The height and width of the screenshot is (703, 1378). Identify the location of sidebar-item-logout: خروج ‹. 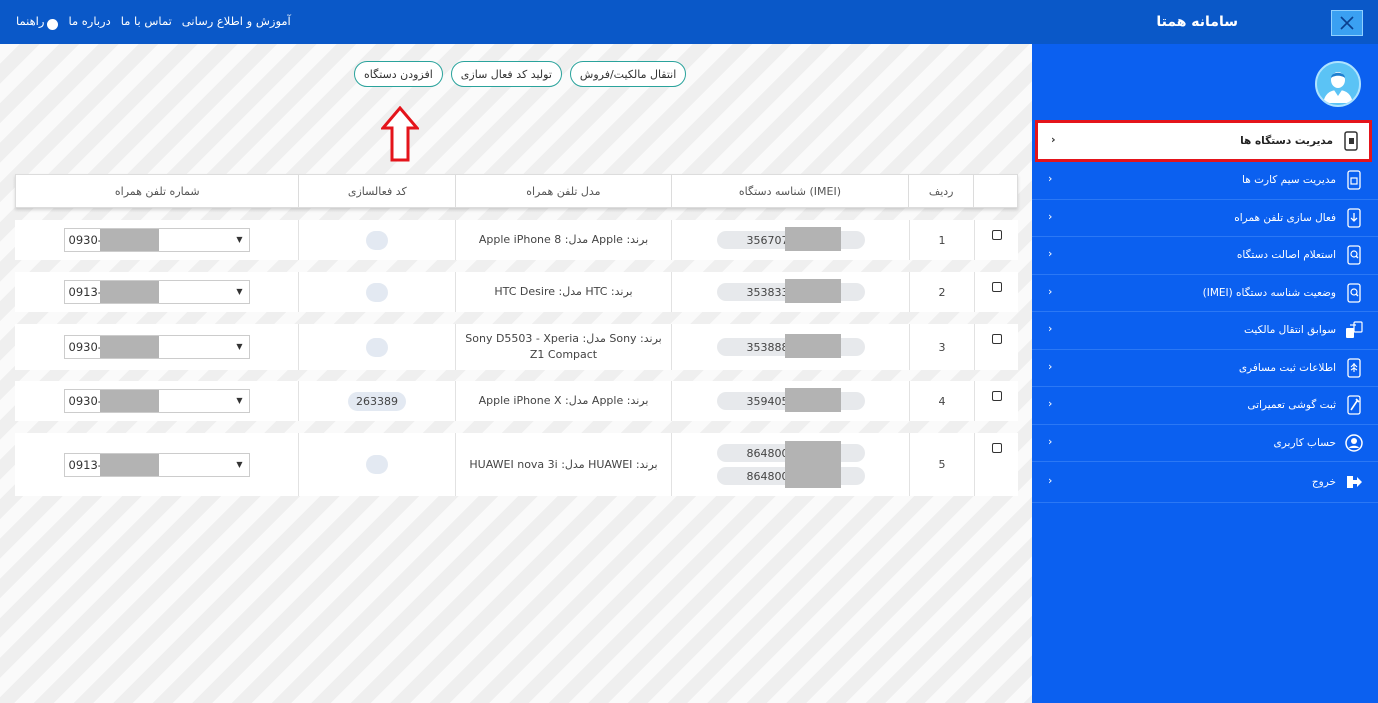
(1205, 482).